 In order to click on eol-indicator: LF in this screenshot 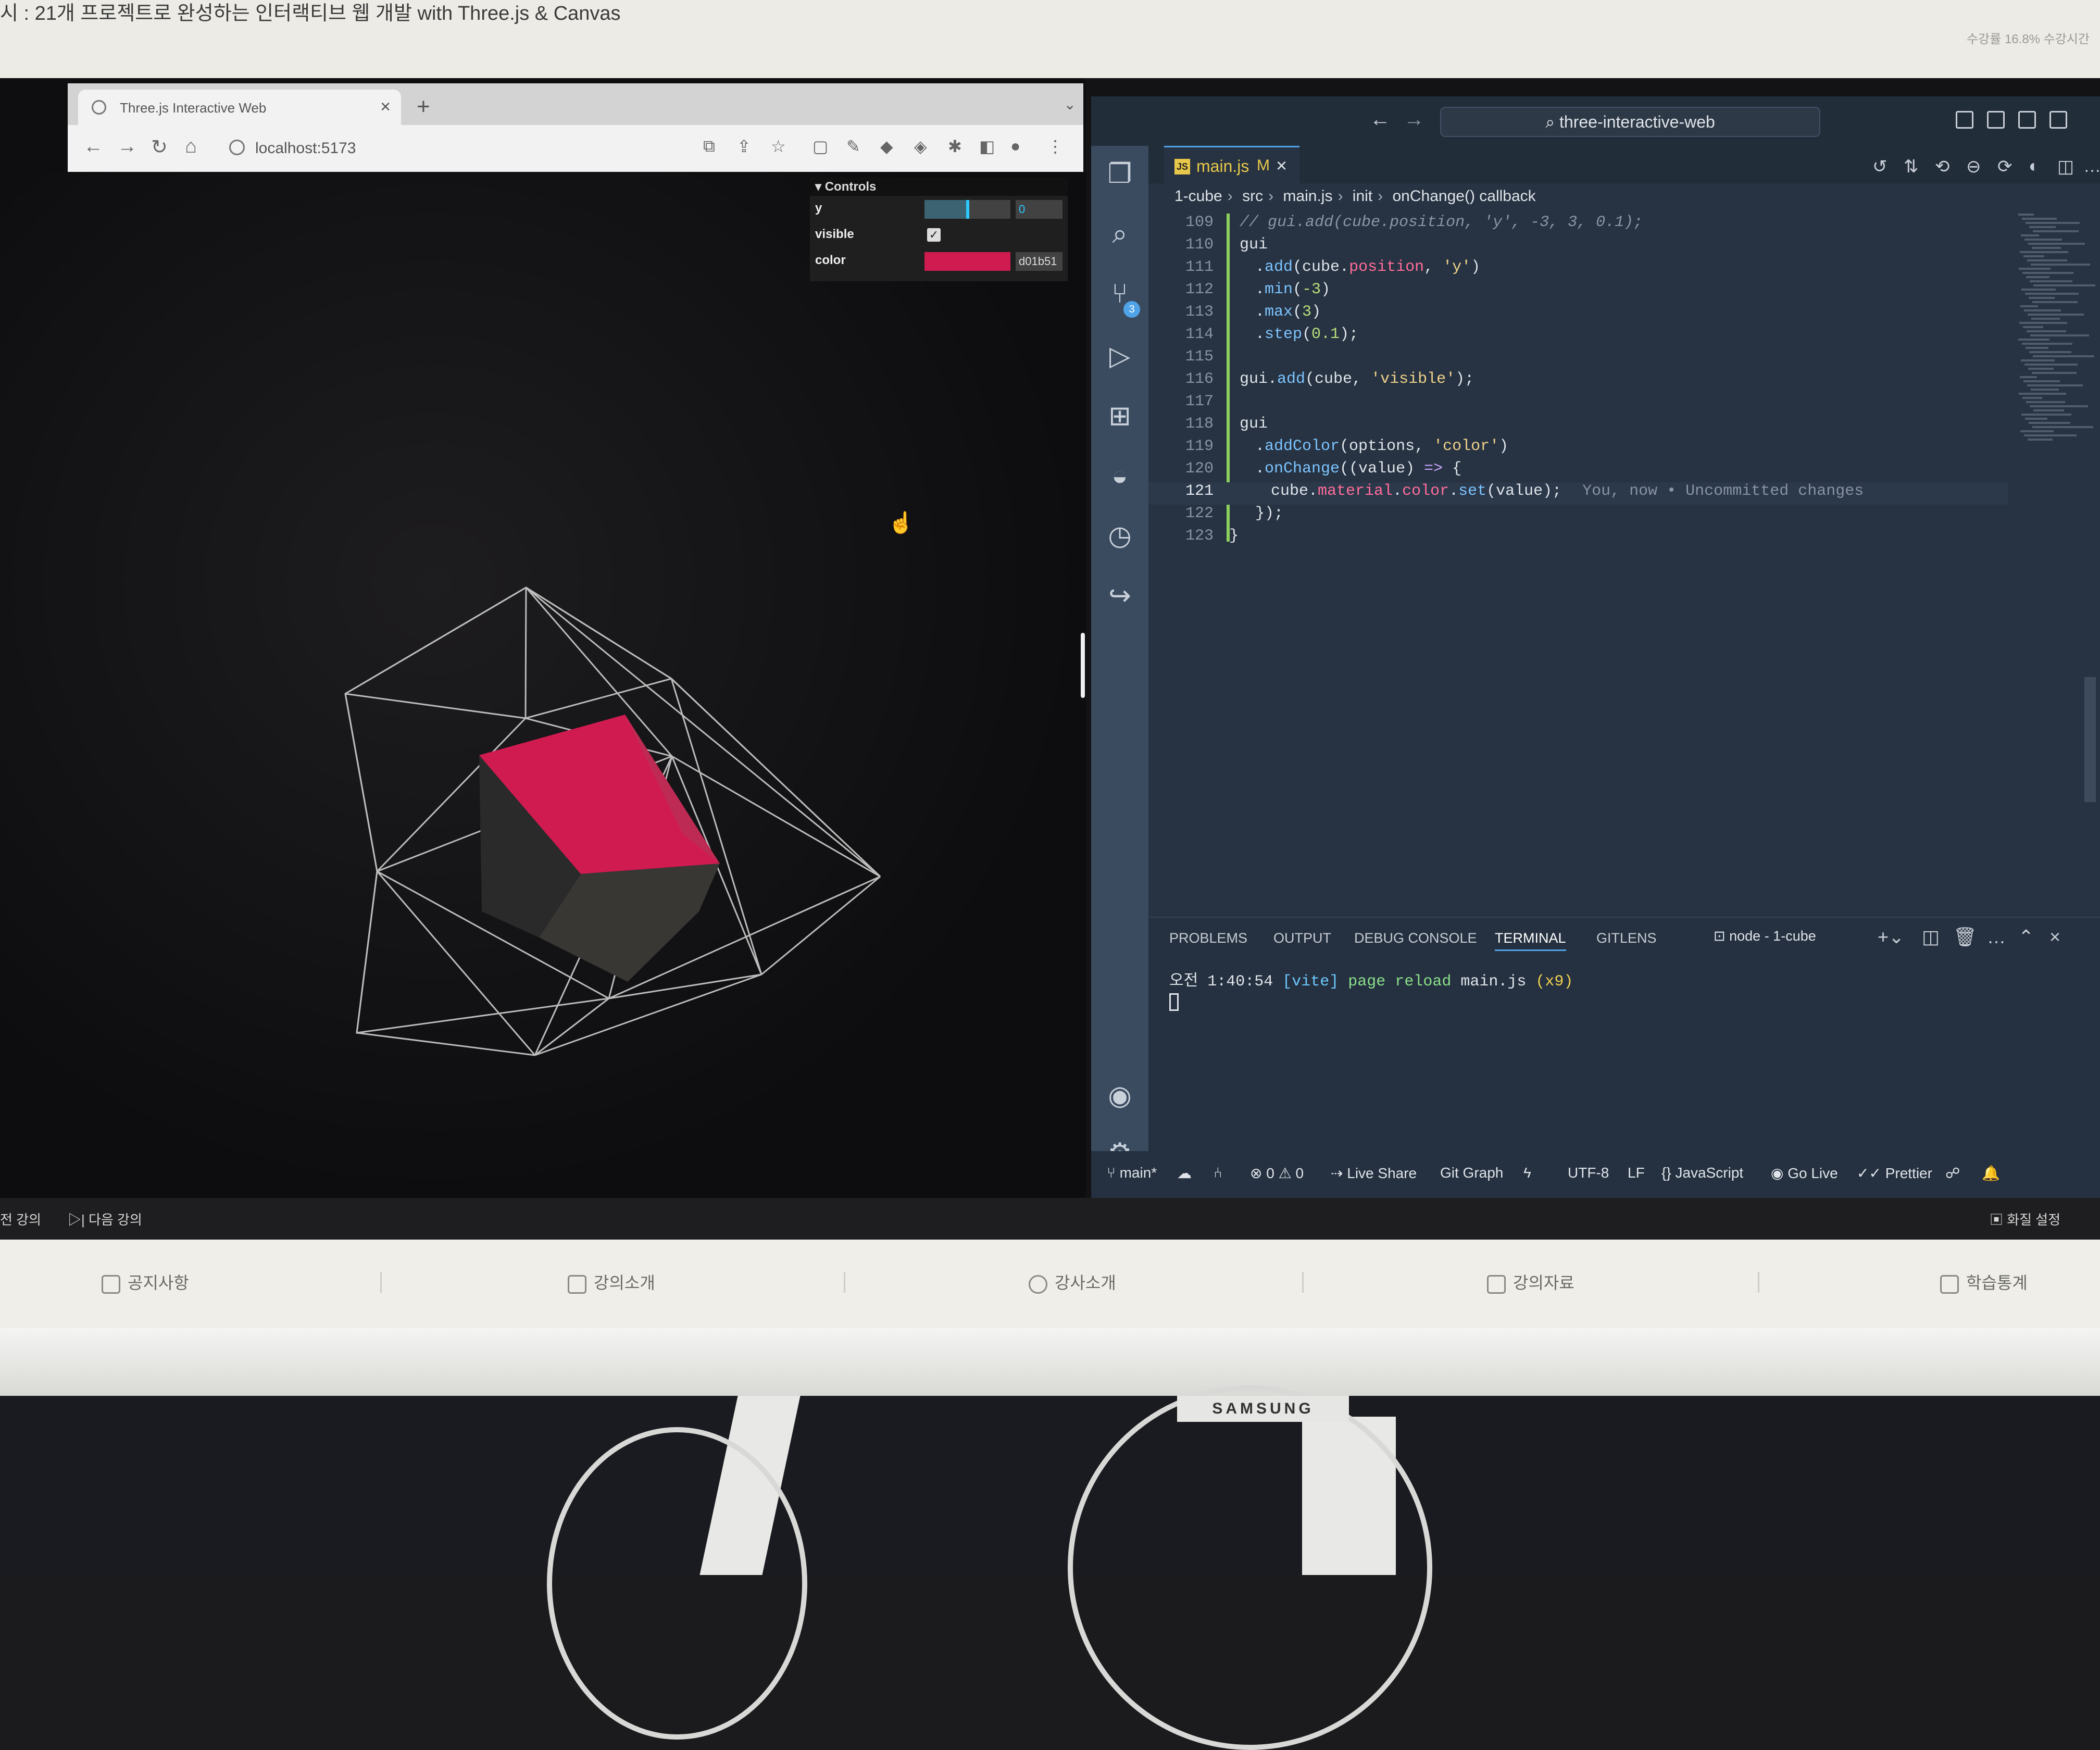, I will do `click(1636, 1173)`.